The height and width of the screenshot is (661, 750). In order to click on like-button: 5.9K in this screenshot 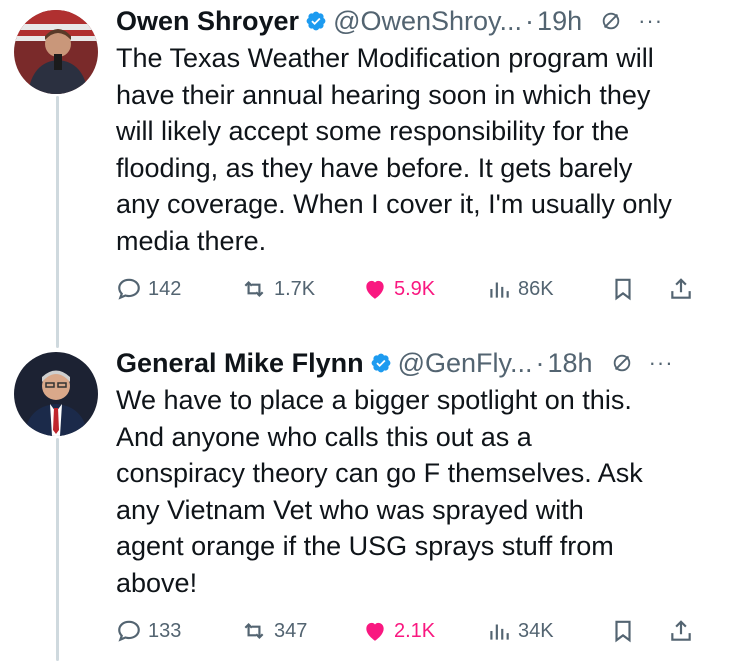, I will do `click(398, 289)`.